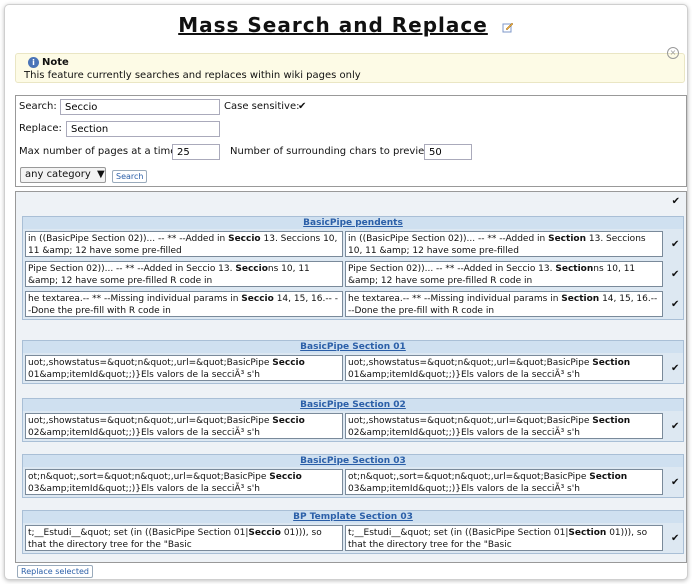 This screenshot has width=692, height=584. What do you see at coordinates (448, 152) in the screenshot?
I see `surrounding-chars-input` at bounding box center [448, 152].